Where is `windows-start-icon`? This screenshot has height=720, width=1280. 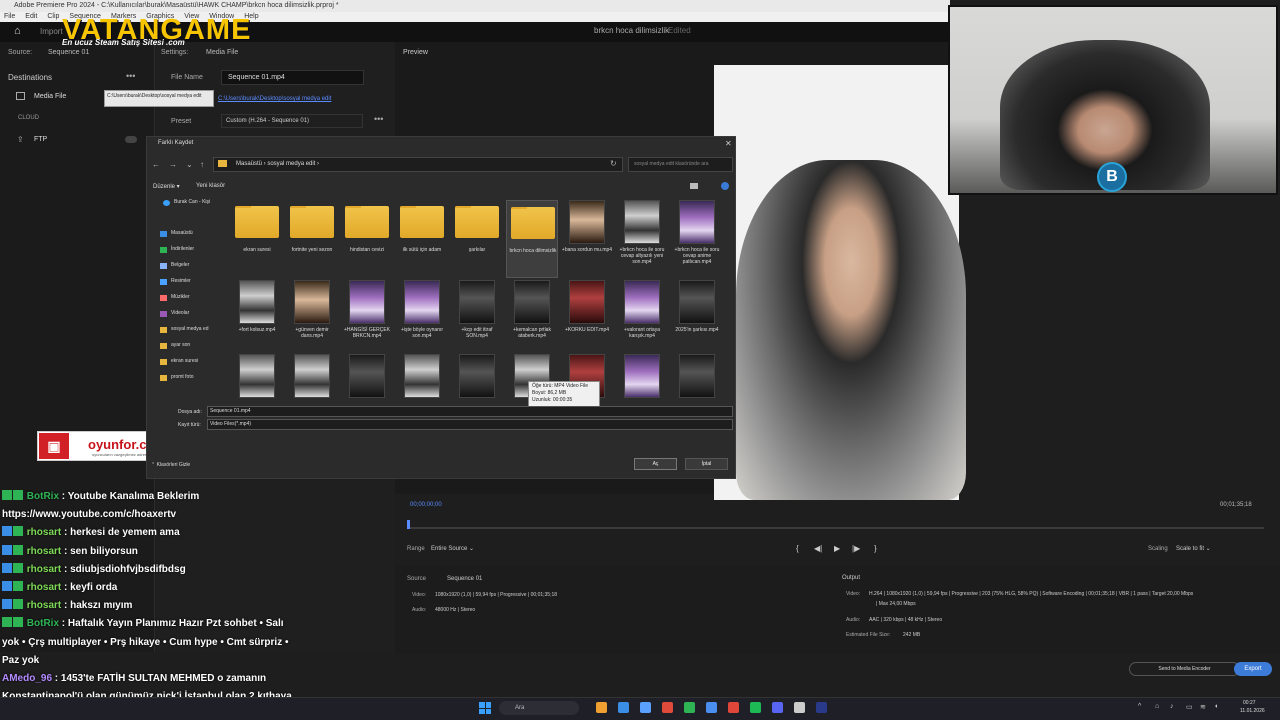
windows-start-icon is located at coordinates (485, 708).